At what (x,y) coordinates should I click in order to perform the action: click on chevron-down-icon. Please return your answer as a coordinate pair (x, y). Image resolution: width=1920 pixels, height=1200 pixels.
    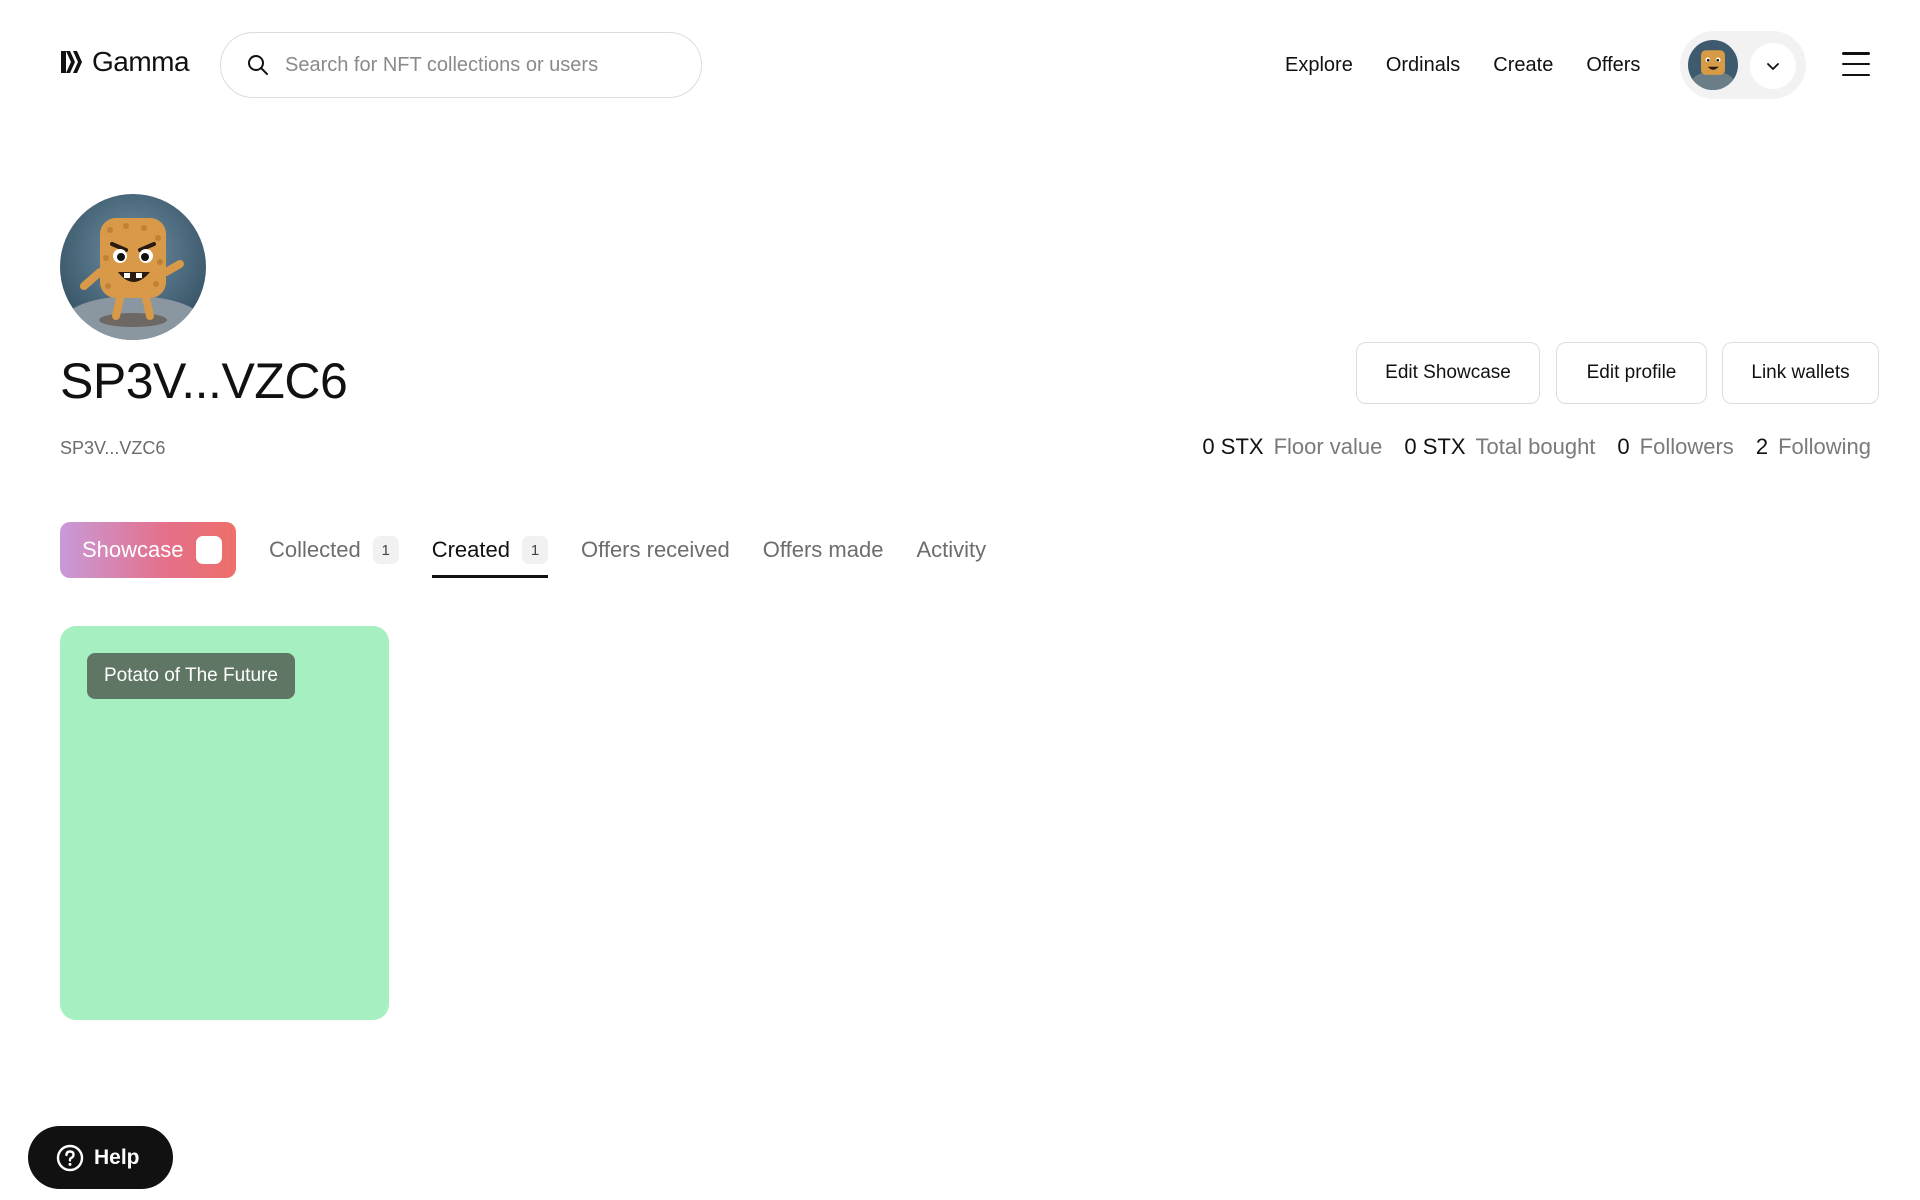
    Looking at the image, I should click on (1773, 66).